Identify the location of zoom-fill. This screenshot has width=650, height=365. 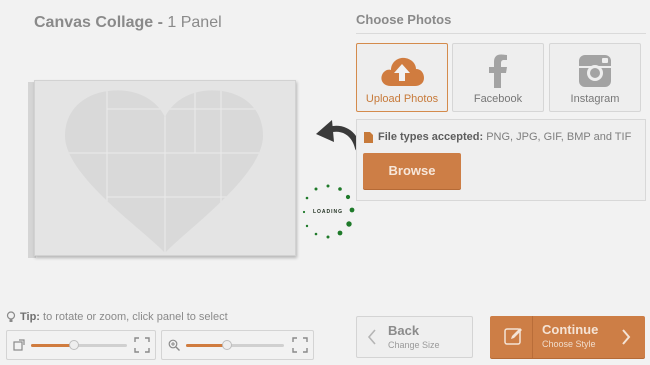
(207, 345).